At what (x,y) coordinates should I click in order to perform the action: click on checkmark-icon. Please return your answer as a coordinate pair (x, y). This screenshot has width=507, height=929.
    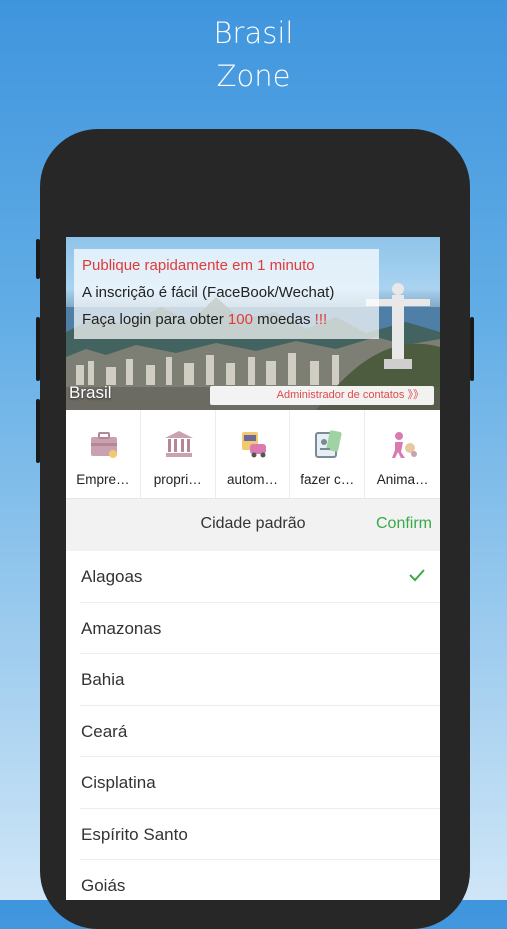
    Looking at the image, I should click on (417, 575).